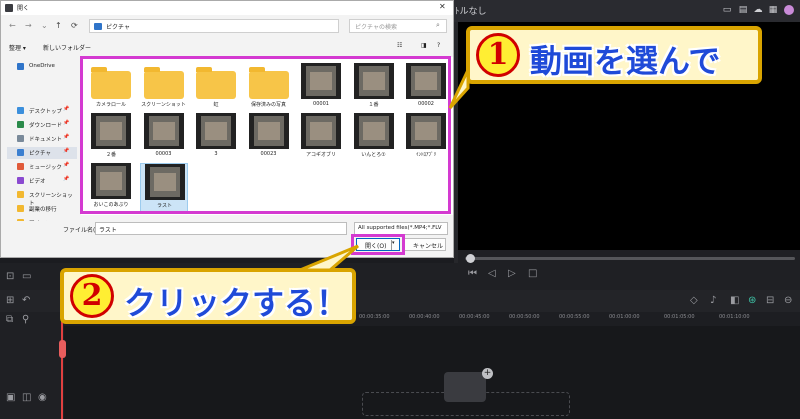 The image size is (800, 419). What do you see at coordinates (329, 258) in the screenshot?
I see `pointer-step2` at bounding box center [329, 258].